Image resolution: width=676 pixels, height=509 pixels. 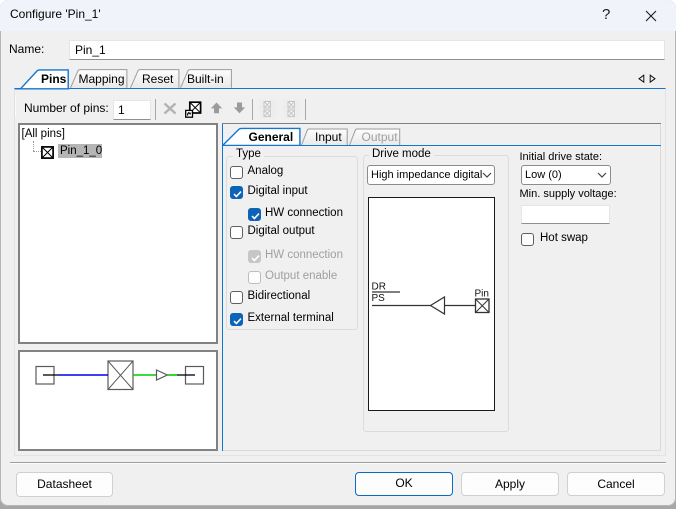 I want to click on svg-text: PS, so click(x=379, y=298).